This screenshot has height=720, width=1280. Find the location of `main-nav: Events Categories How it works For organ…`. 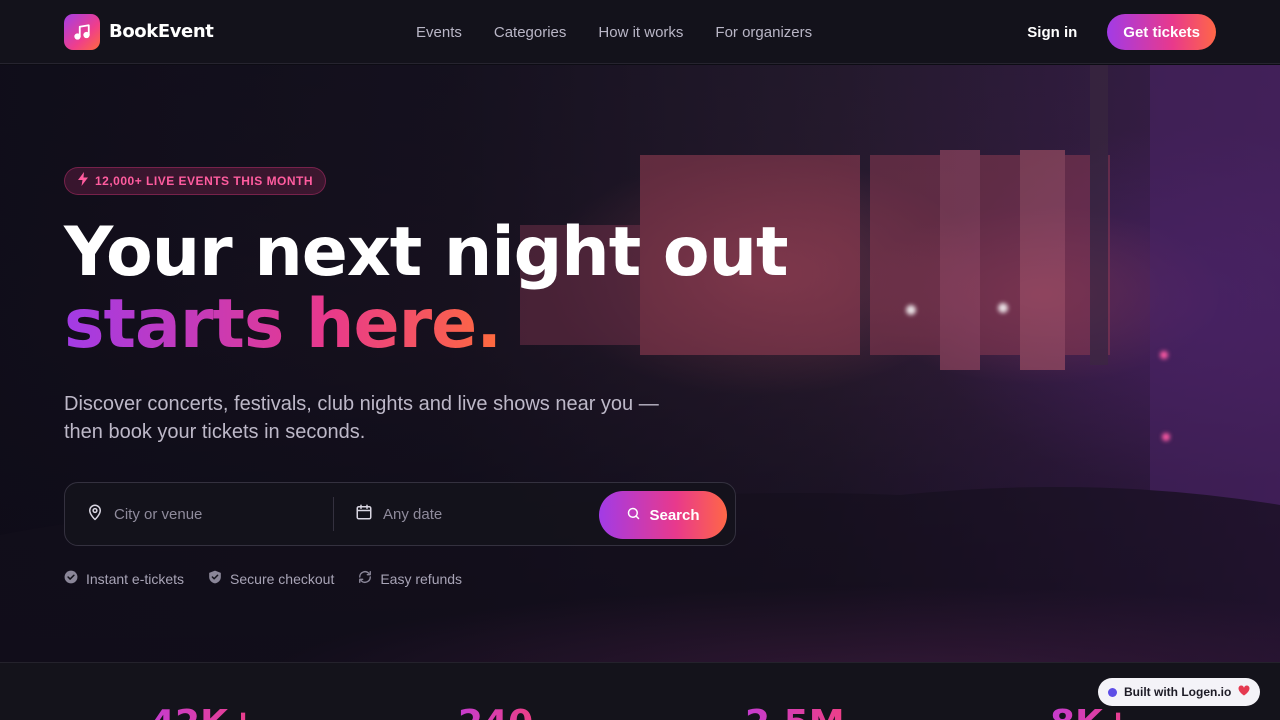

main-nav: Events Categories How it works For organ… is located at coordinates (614, 32).